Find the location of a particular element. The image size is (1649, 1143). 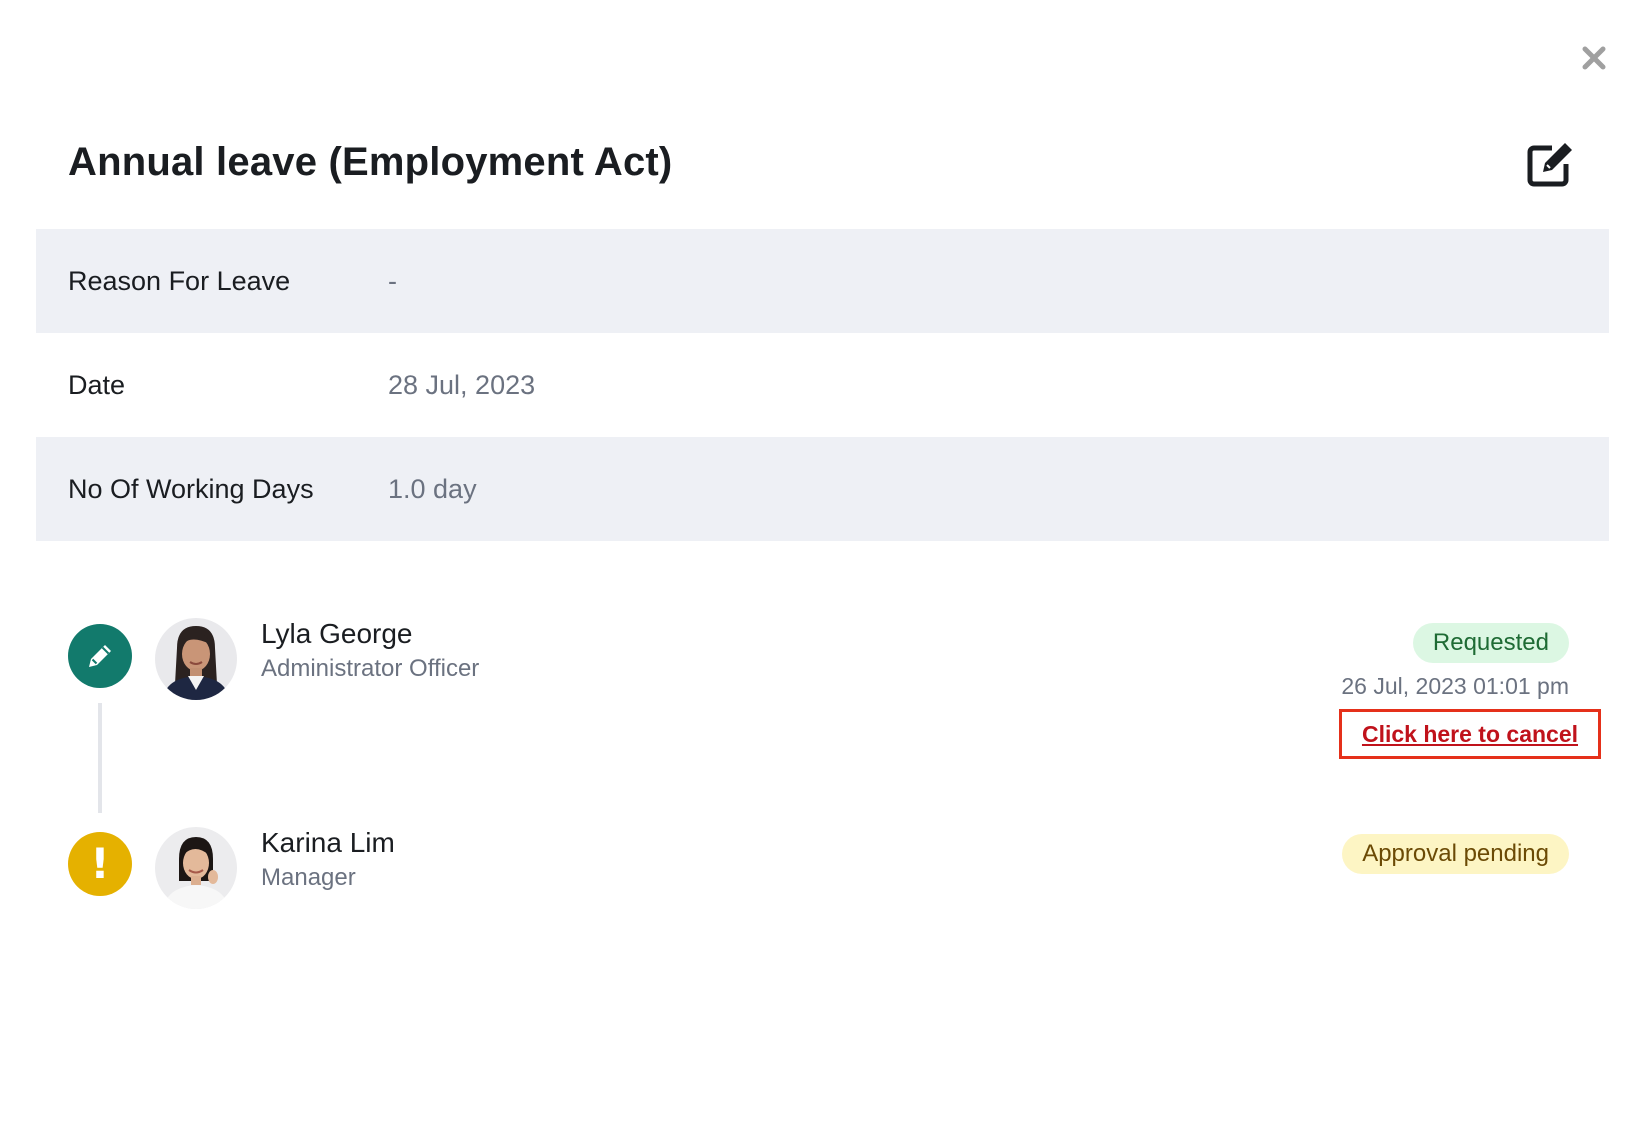

detail-label: Date is located at coordinates (97, 384).